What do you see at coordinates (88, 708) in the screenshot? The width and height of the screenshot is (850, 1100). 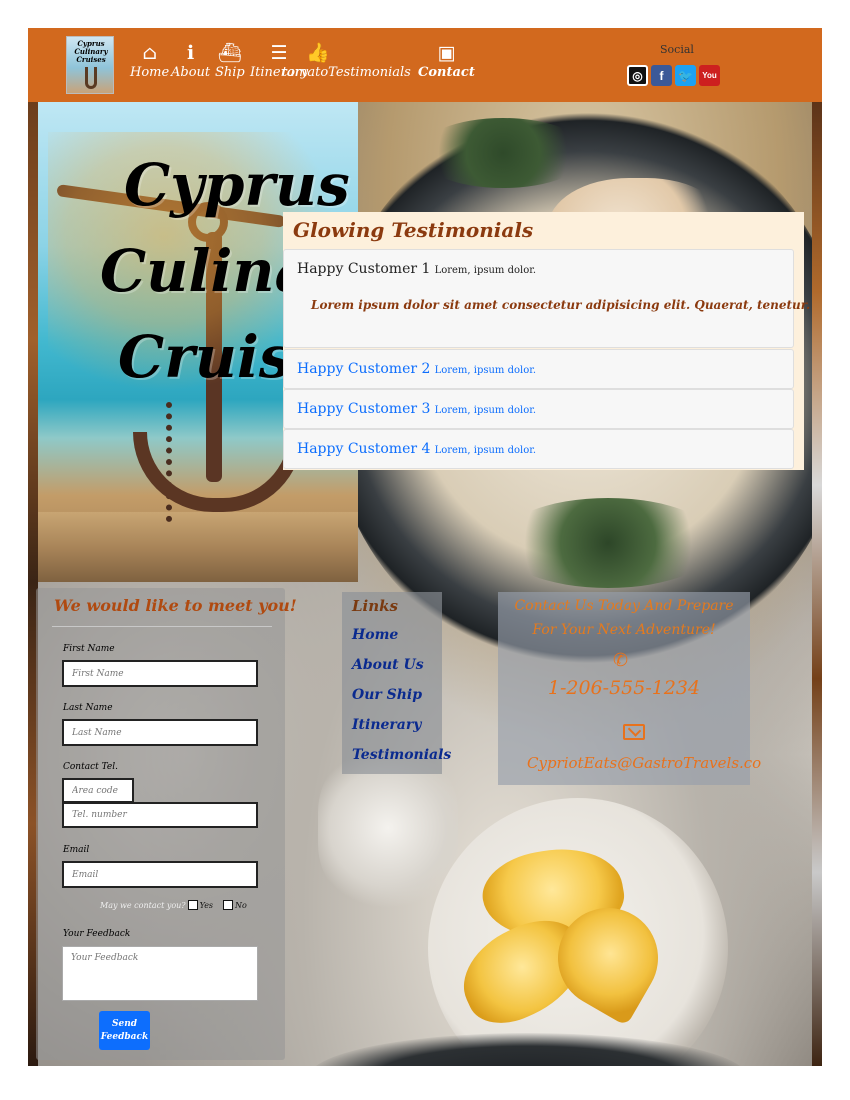 I see `last-name-label: Last Name` at bounding box center [88, 708].